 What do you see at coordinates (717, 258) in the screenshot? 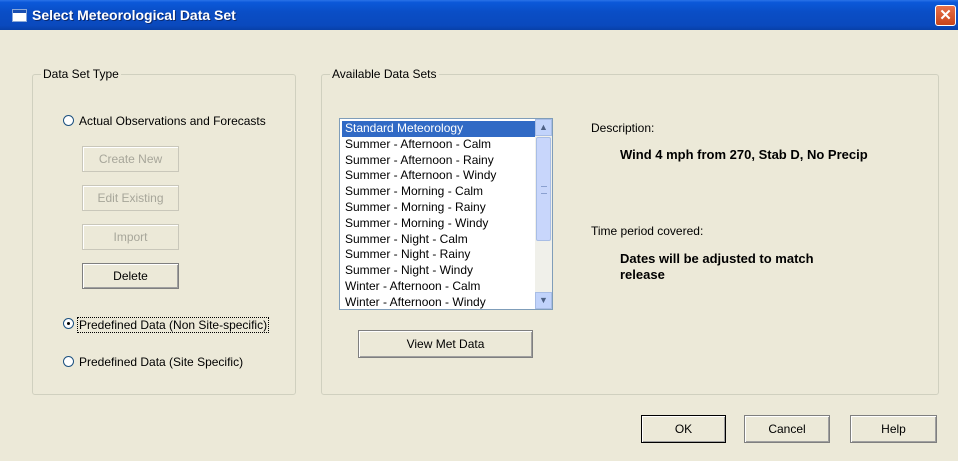
I see `time-period-value-line1: Dates will be adjusted to match` at bounding box center [717, 258].